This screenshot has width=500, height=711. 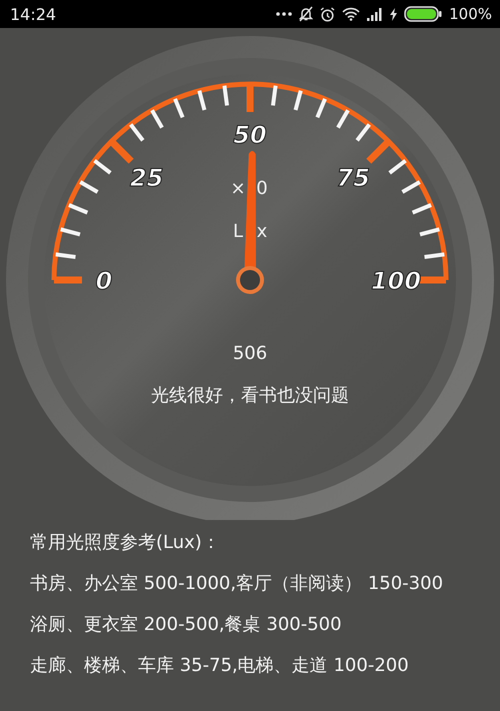 I want to click on scale-label: 25, so click(x=147, y=178).